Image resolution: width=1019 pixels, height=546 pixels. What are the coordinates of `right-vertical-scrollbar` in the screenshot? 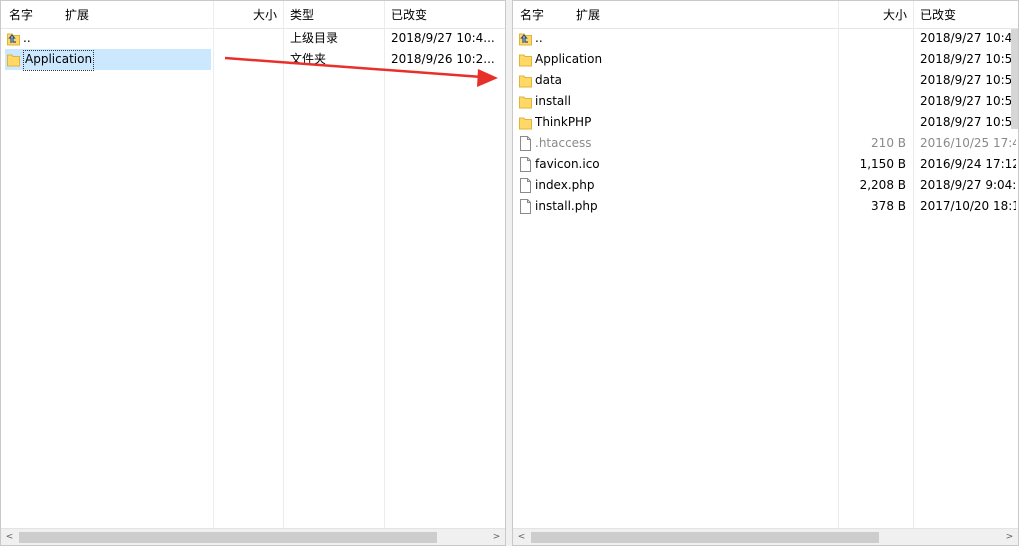 It's located at (1014, 79).